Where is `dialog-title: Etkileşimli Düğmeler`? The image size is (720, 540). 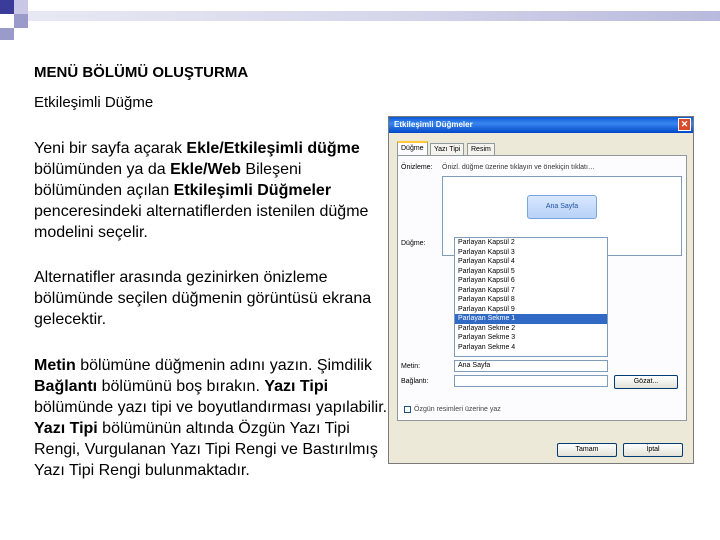
dialog-title: Etkileşimli Düğmeler is located at coordinates (433, 124).